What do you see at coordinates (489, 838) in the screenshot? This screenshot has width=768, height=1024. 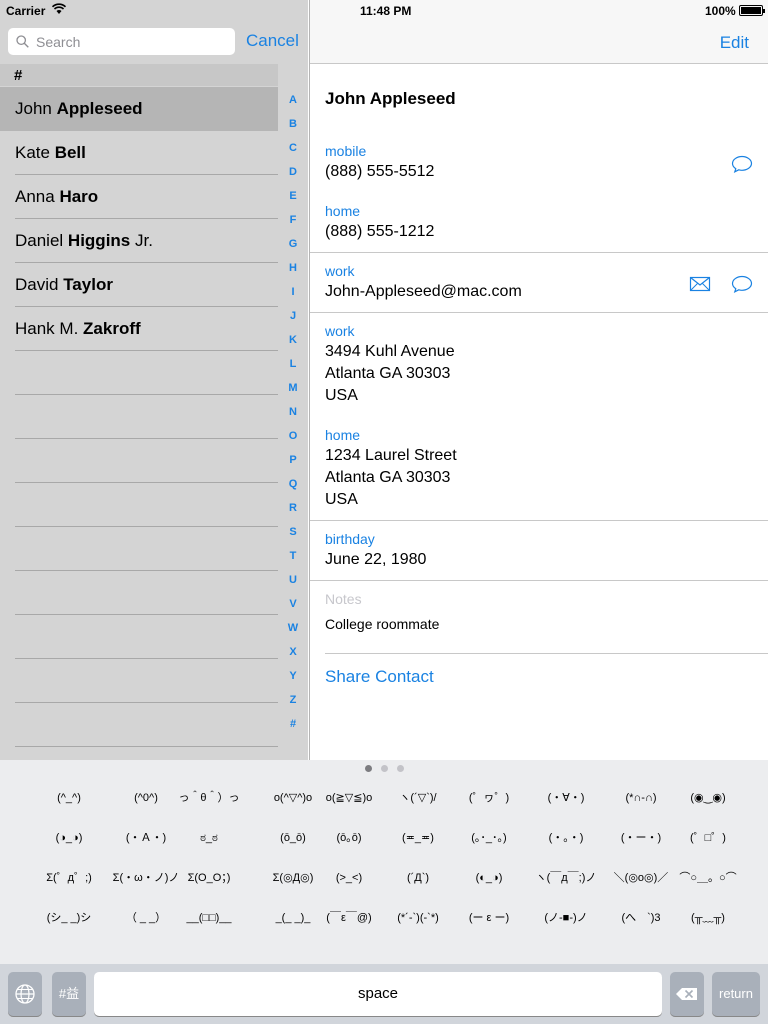 I see `emoticon-key: (｡･_･｡)` at bounding box center [489, 838].